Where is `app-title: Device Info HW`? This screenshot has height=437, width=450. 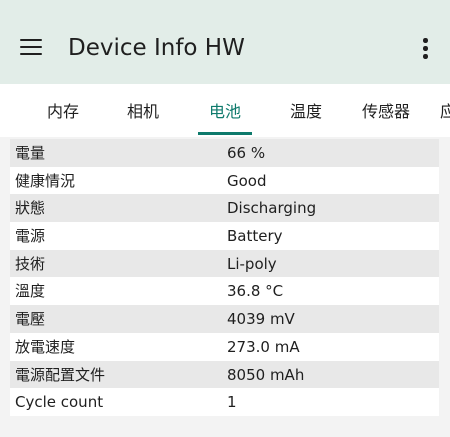 app-title: Device Info HW is located at coordinates (156, 48).